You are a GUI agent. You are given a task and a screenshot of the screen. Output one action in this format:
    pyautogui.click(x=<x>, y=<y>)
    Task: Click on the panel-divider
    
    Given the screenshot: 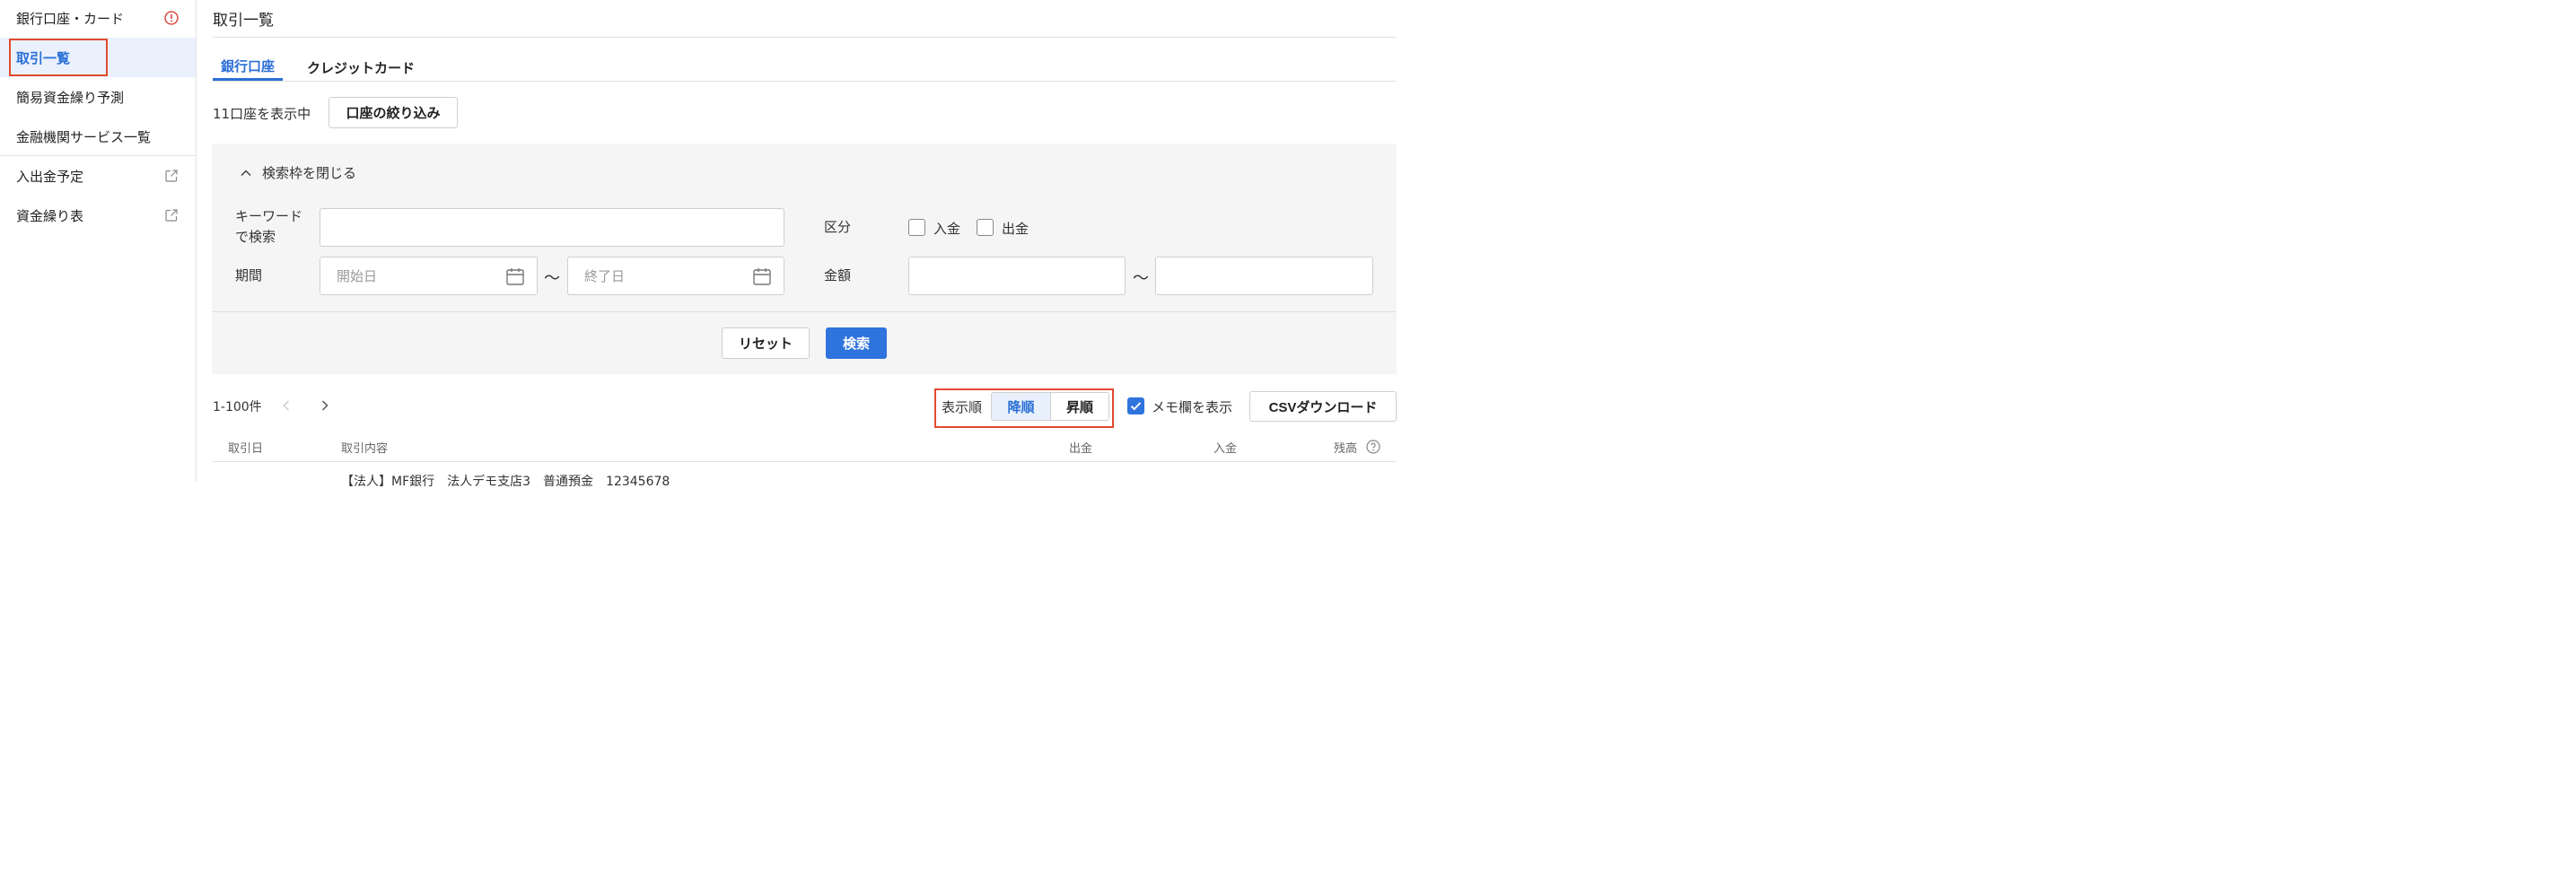 What is the action you would take?
    pyautogui.click(x=804, y=311)
    